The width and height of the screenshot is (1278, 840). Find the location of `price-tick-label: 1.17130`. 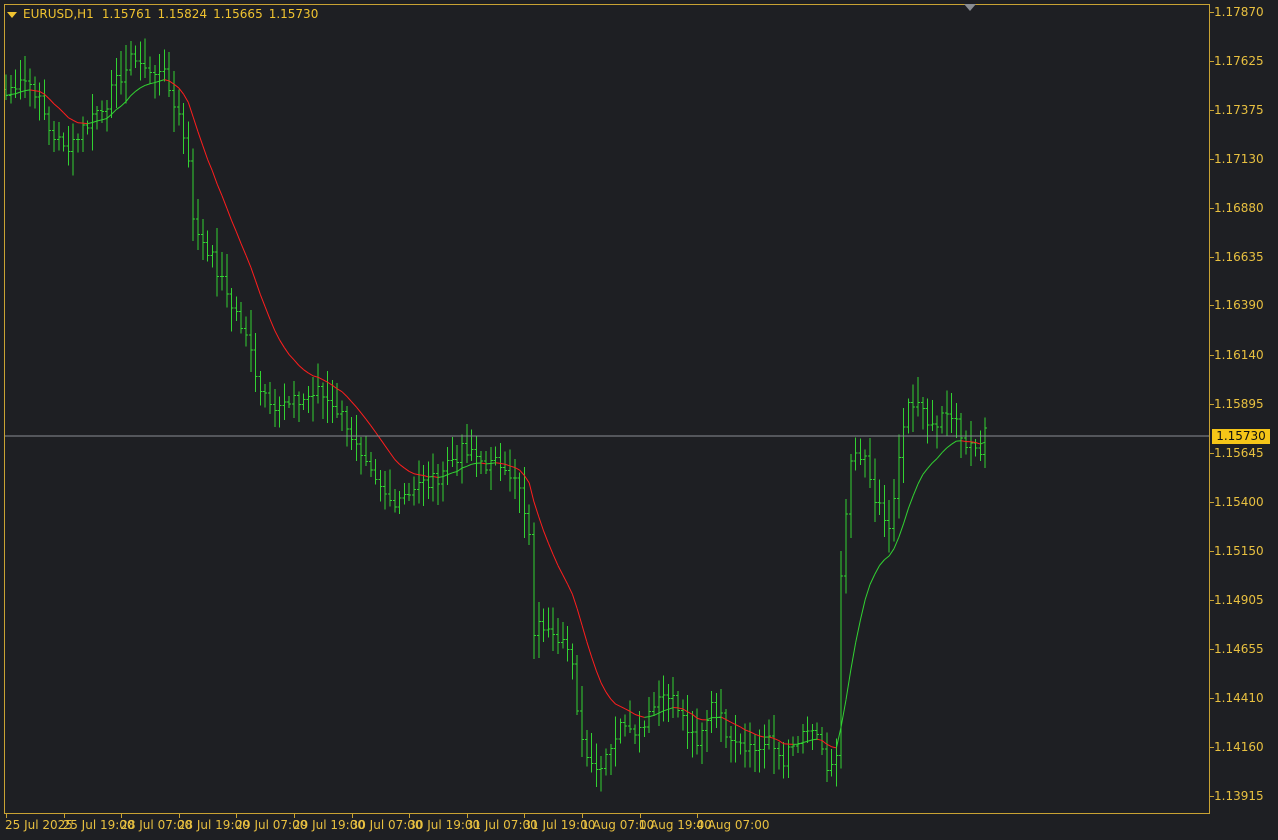

price-tick-label: 1.17130 is located at coordinates (1239, 158).